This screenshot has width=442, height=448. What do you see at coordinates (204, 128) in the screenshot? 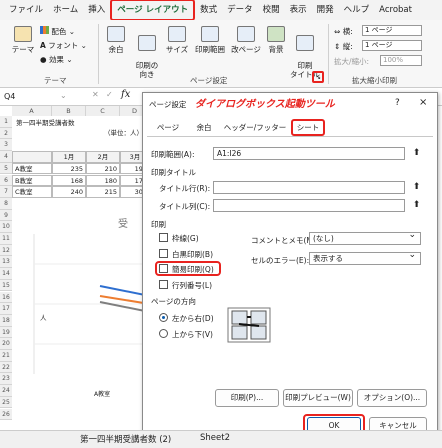
I see `tab-margins: 余白` at bounding box center [204, 128].